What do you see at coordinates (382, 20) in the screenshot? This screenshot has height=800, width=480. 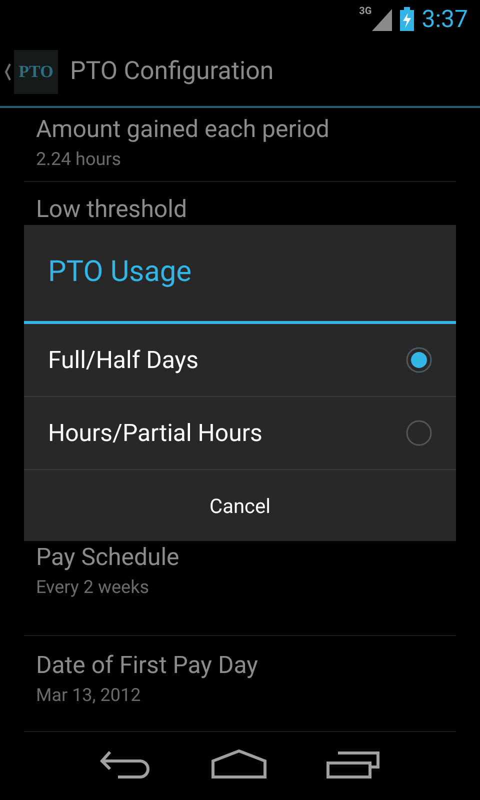 I see `signal-icon` at bounding box center [382, 20].